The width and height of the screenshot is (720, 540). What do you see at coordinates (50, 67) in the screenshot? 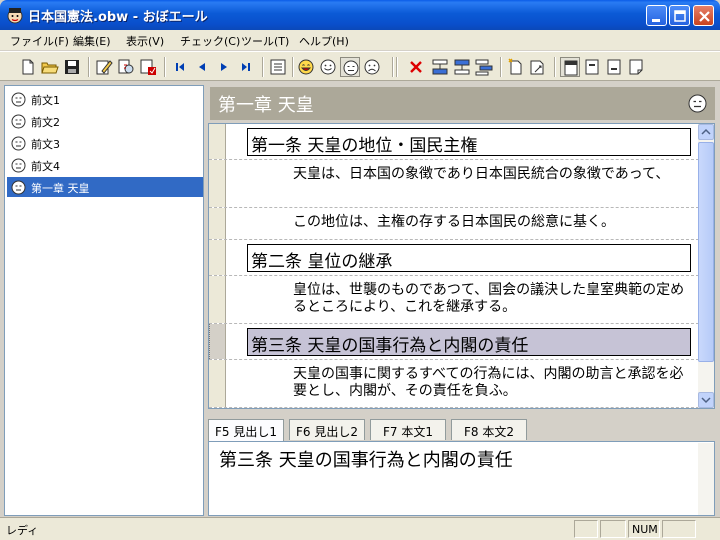
I see `open-folder-icon` at bounding box center [50, 67].